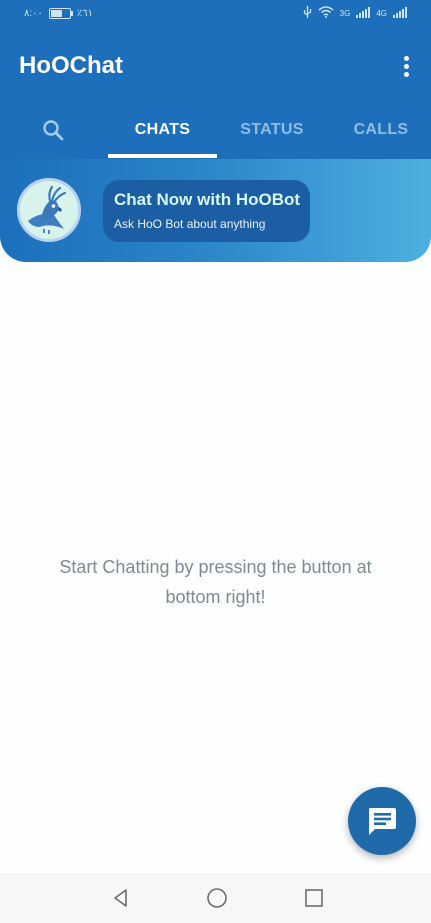 The width and height of the screenshot is (431, 923). What do you see at coordinates (406, 58) in the screenshot?
I see `more-vert-icon` at bounding box center [406, 58].